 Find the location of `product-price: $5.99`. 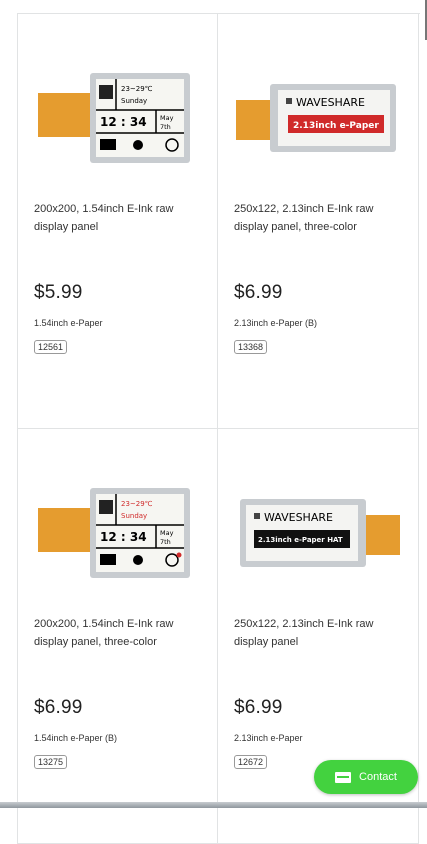

product-price: $5.99 is located at coordinates (58, 292).